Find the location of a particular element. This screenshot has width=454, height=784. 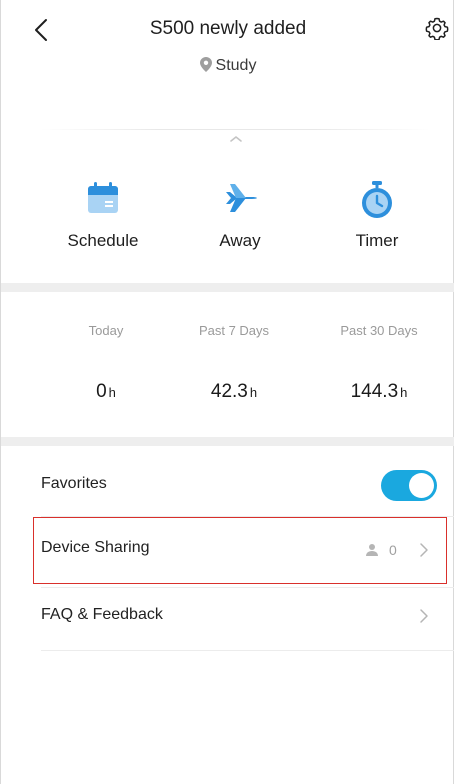

location-label: Study is located at coordinates (236, 65).